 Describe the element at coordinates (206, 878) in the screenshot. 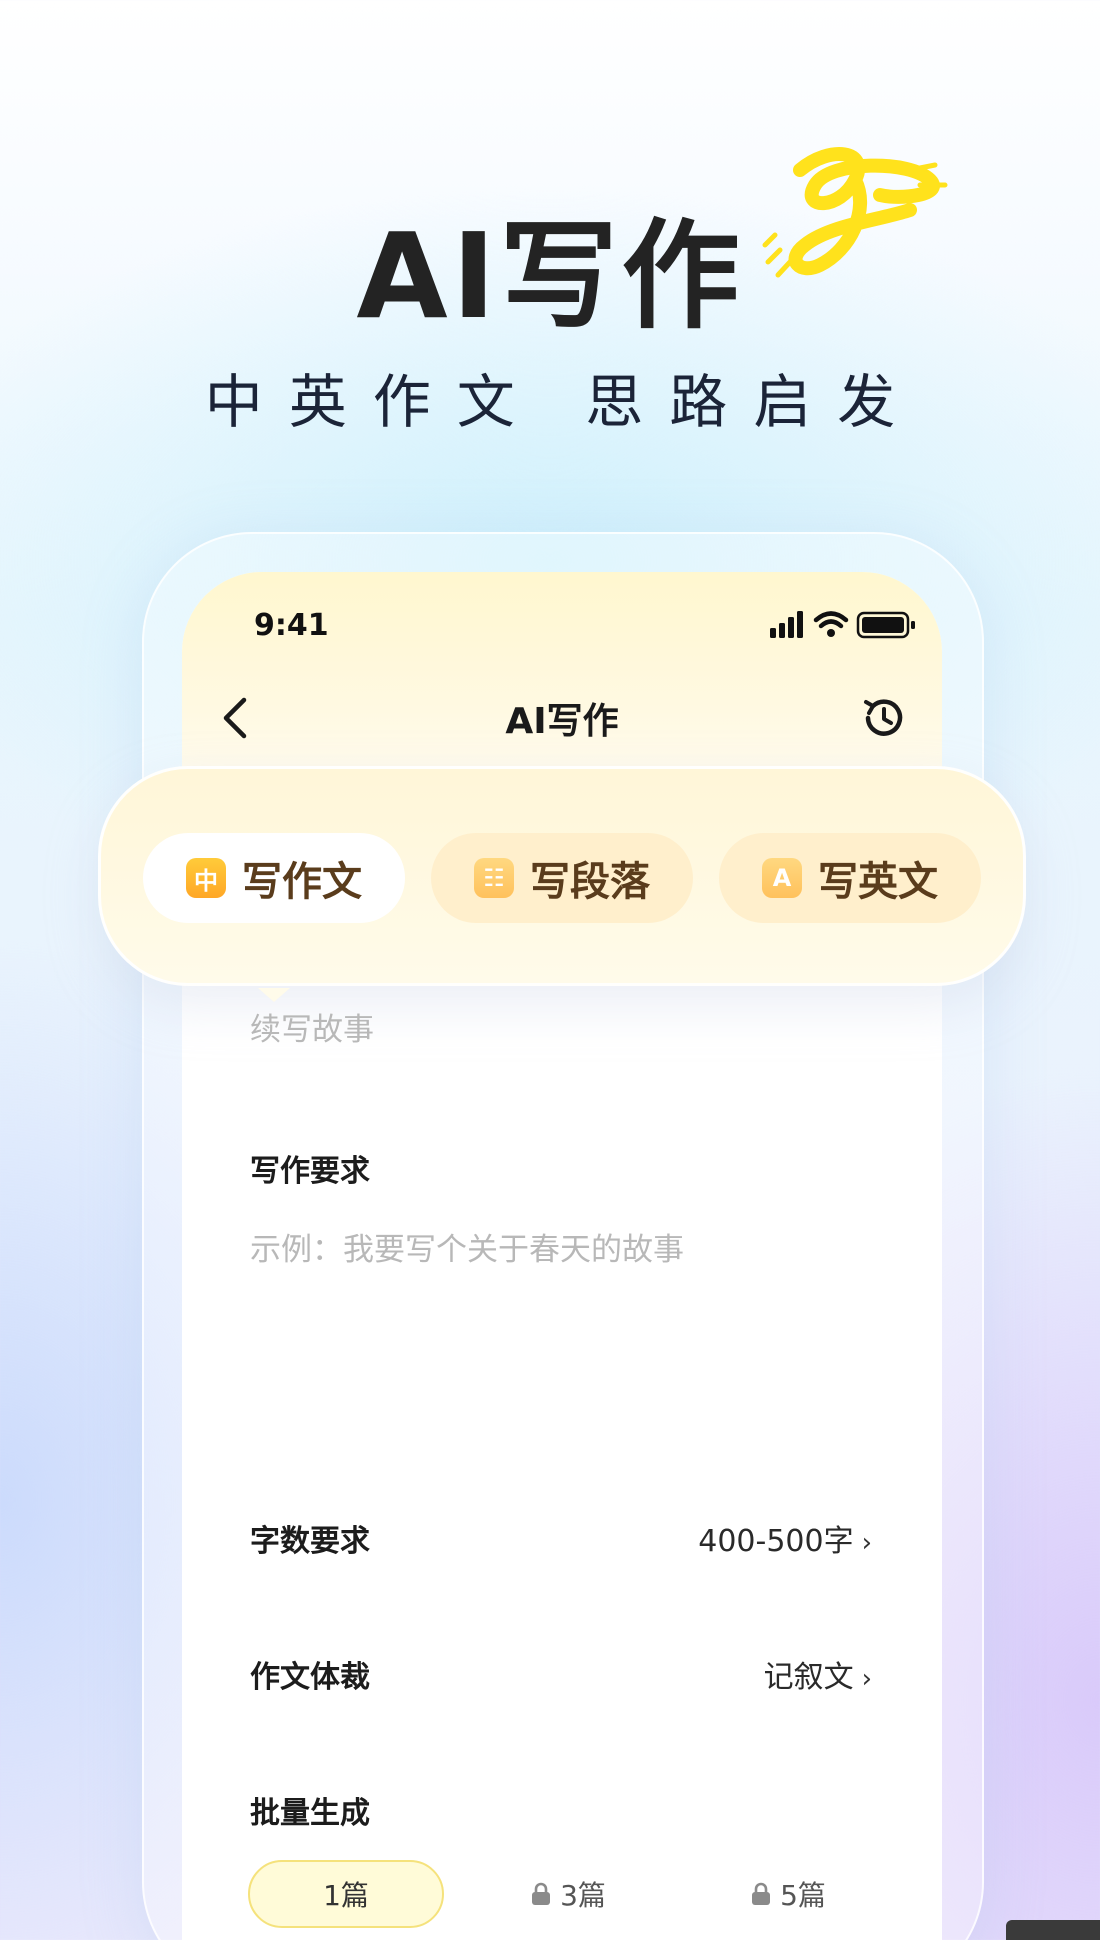

I see `chinese-icon: 中` at that location.